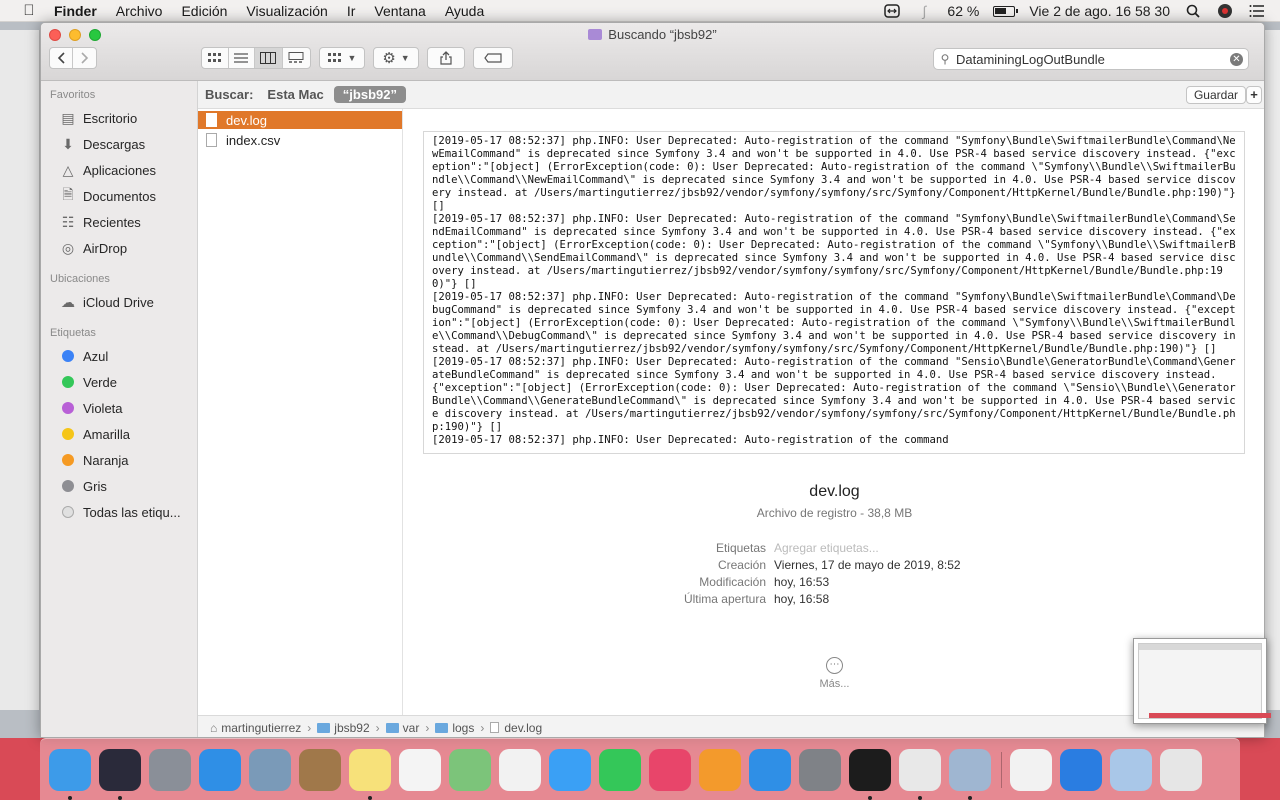 The height and width of the screenshot is (800, 1280). I want to click on messages-dock-icon, so click(570, 769).